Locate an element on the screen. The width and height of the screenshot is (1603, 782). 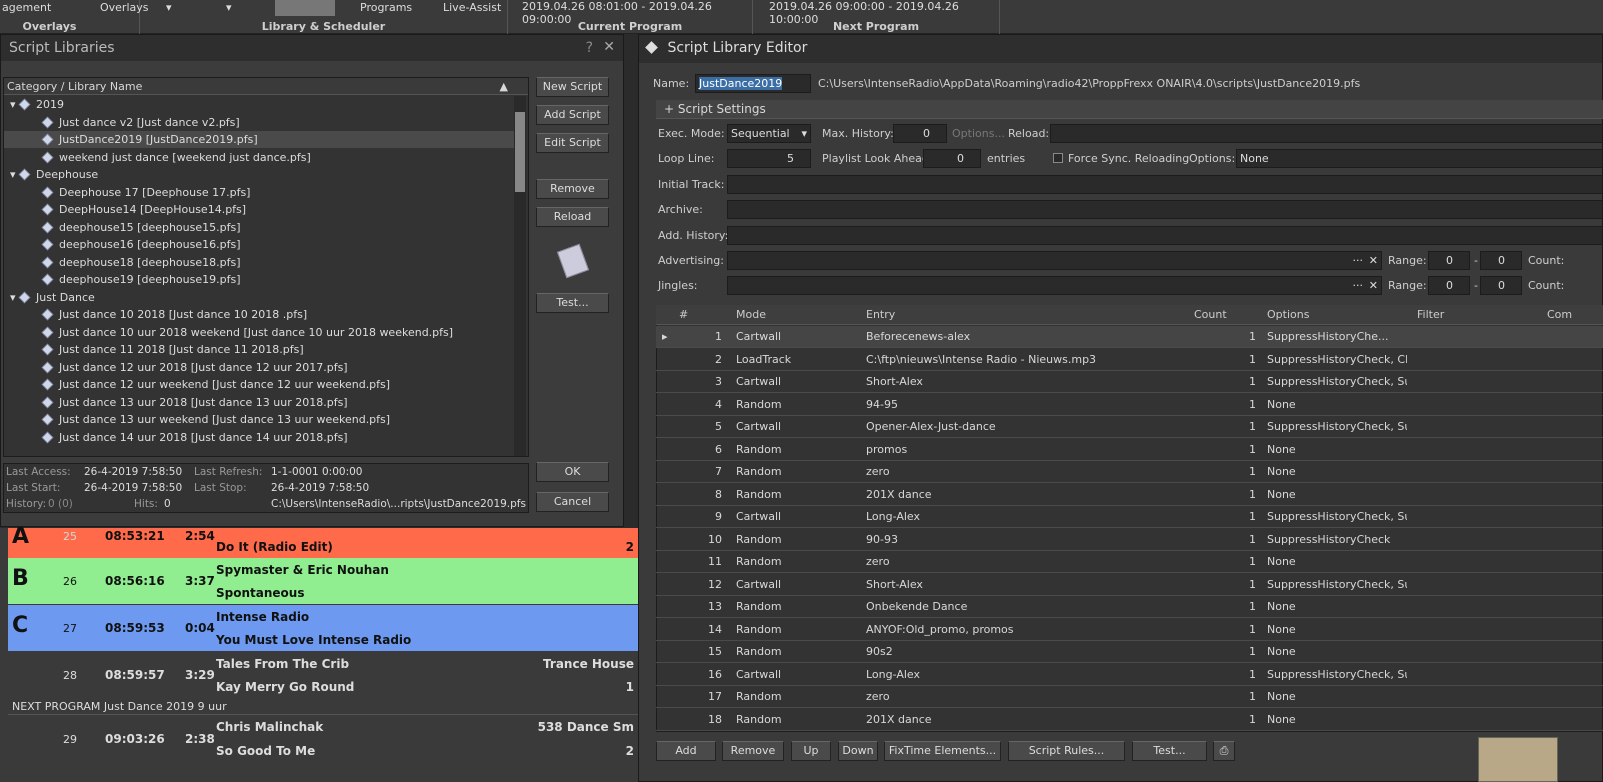
close-icon: ✕ is located at coordinates (609, 47).